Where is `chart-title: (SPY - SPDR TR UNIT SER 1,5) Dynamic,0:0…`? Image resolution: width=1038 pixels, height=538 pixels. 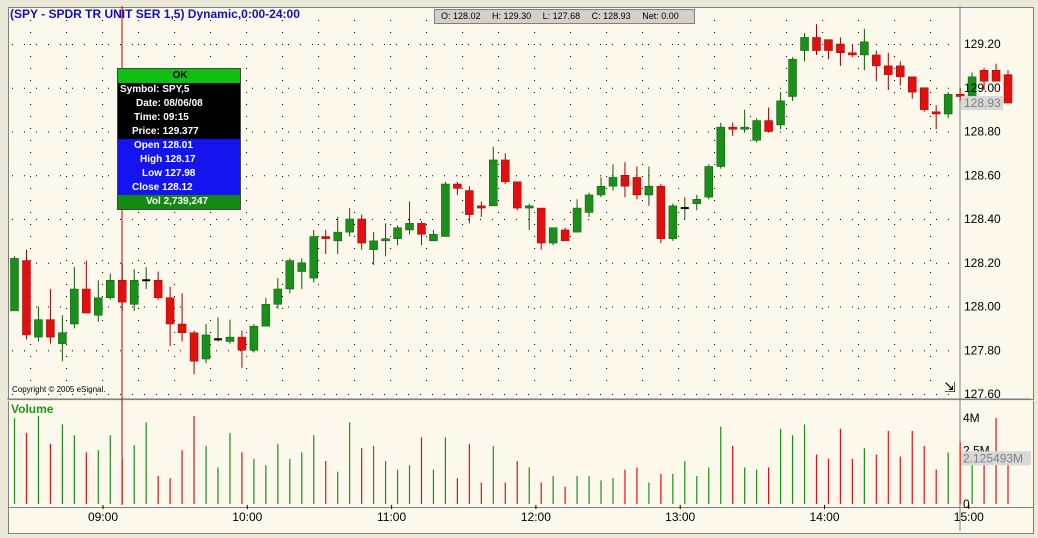 chart-title: (SPY - SPDR TR UNIT SER 1,5) Dynamic,0:0… is located at coordinates (155, 14).